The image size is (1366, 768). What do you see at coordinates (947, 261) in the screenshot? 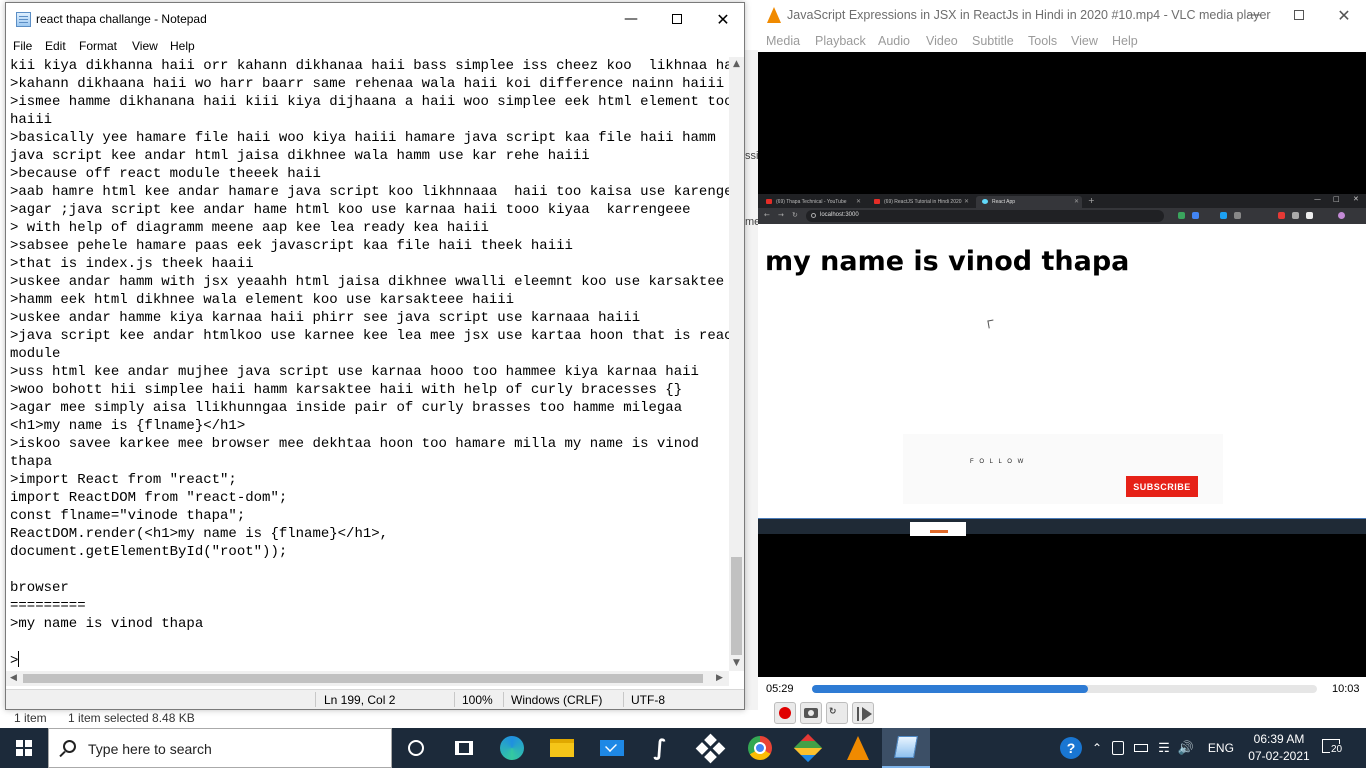
I see `page-heading: my name is vinod thapa` at bounding box center [947, 261].